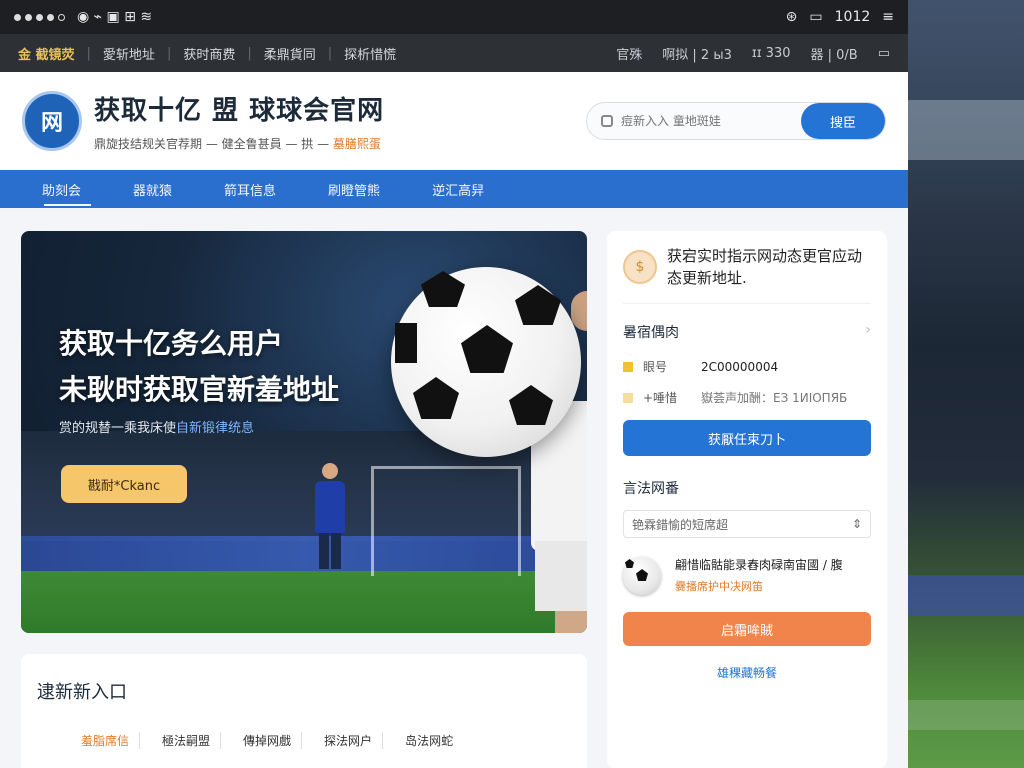 Image resolution: width=1024 pixels, height=768 pixels. I want to click on search-box: 搜臣, so click(736, 121).